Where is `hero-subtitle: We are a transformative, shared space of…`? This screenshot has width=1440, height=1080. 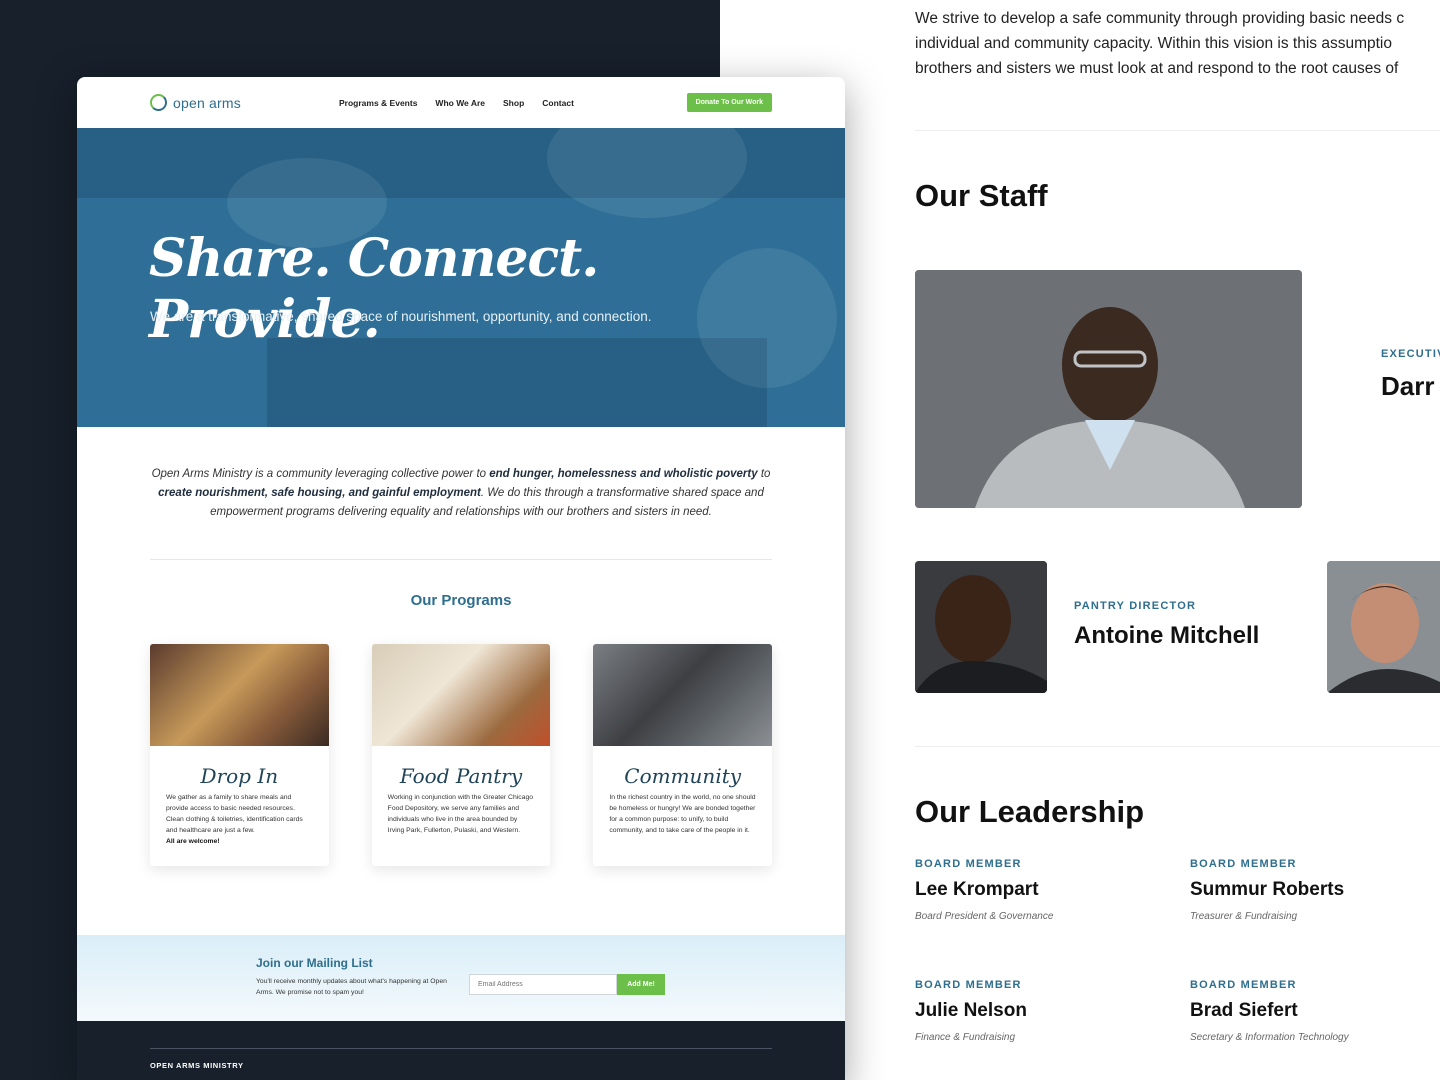
hero-subtitle: We are a transformative, shared space of… is located at coordinates (401, 316).